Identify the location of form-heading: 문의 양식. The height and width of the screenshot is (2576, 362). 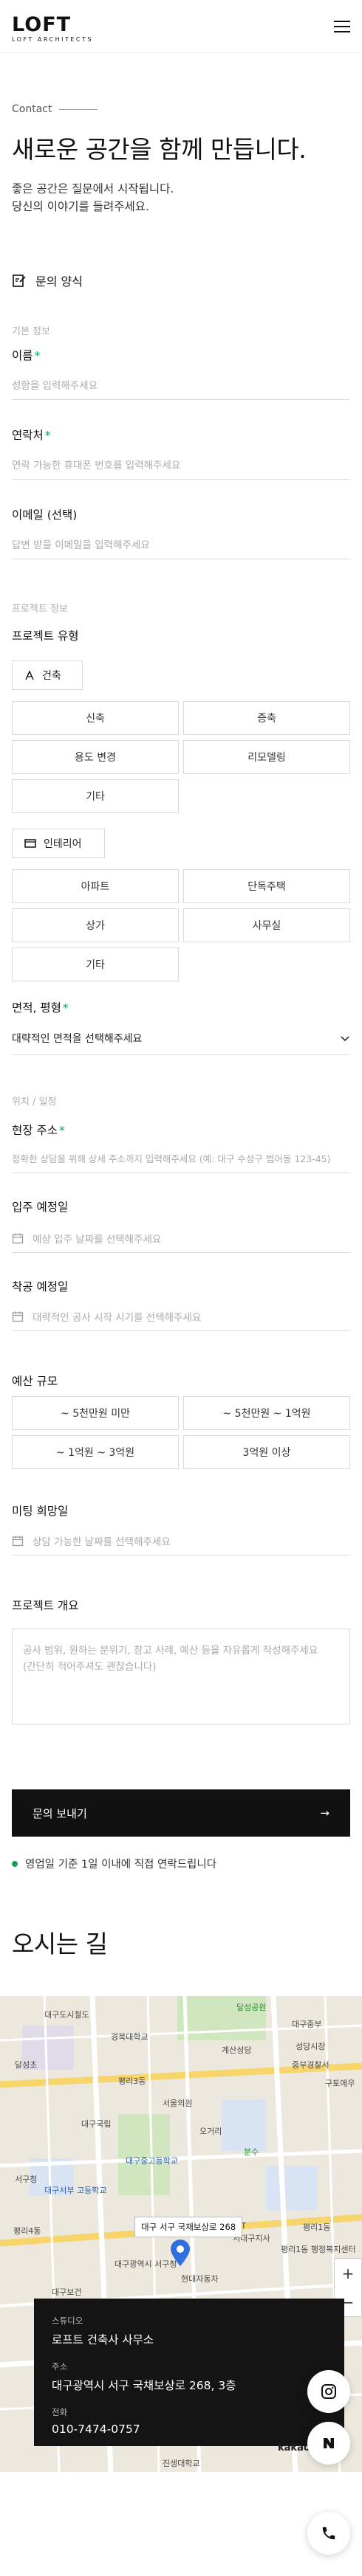
(47, 281).